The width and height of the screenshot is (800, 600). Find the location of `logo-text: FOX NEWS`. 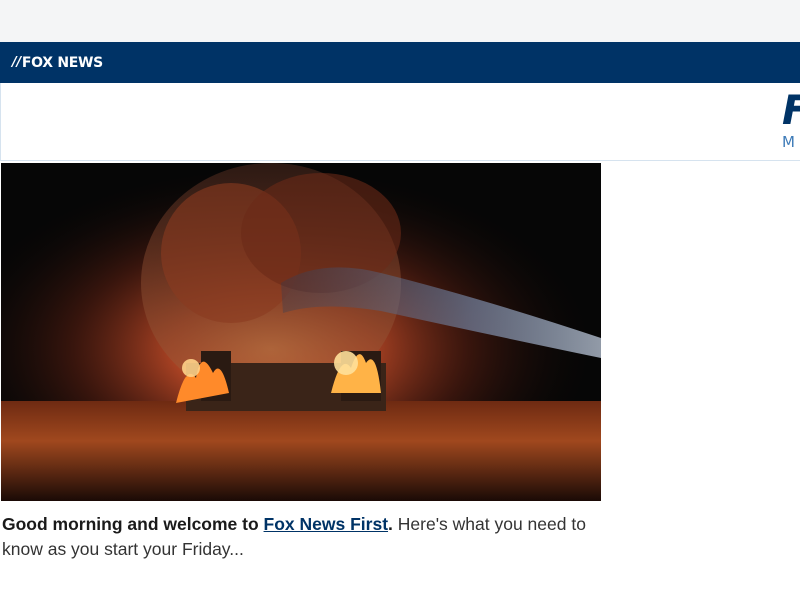

logo-text: FOX NEWS is located at coordinates (62, 62).